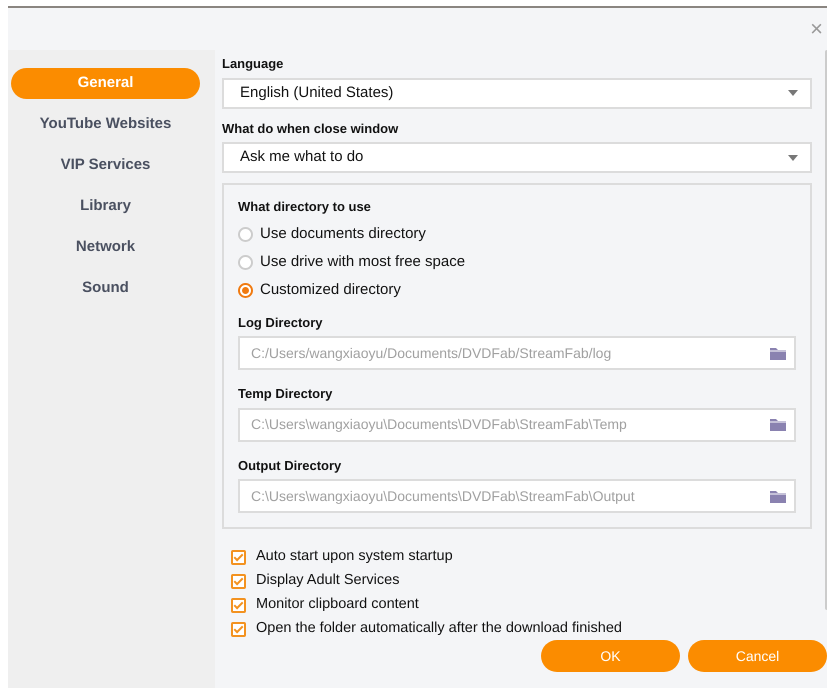  Describe the element at coordinates (253, 64) in the screenshot. I see `field-label: Language` at that location.